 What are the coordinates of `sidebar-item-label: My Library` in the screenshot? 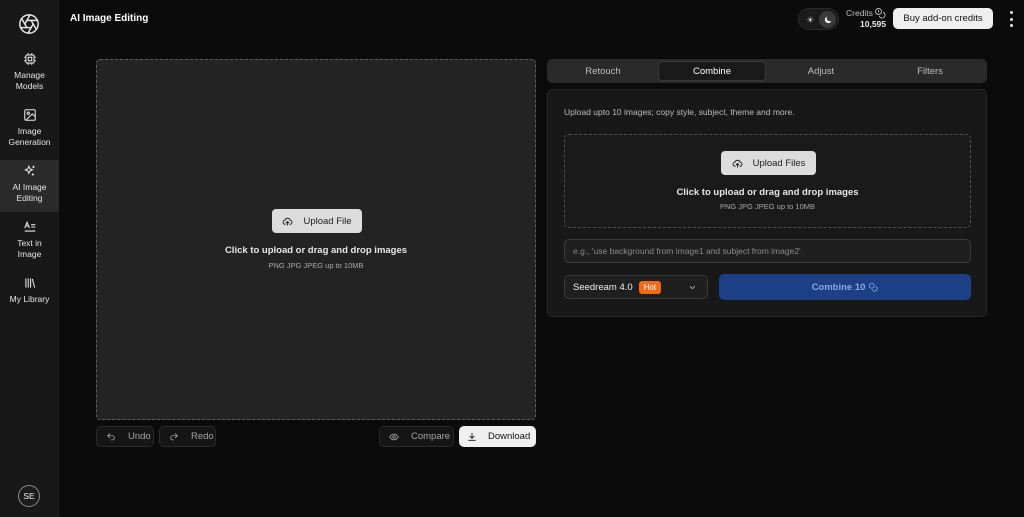 It's located at (29, 299).